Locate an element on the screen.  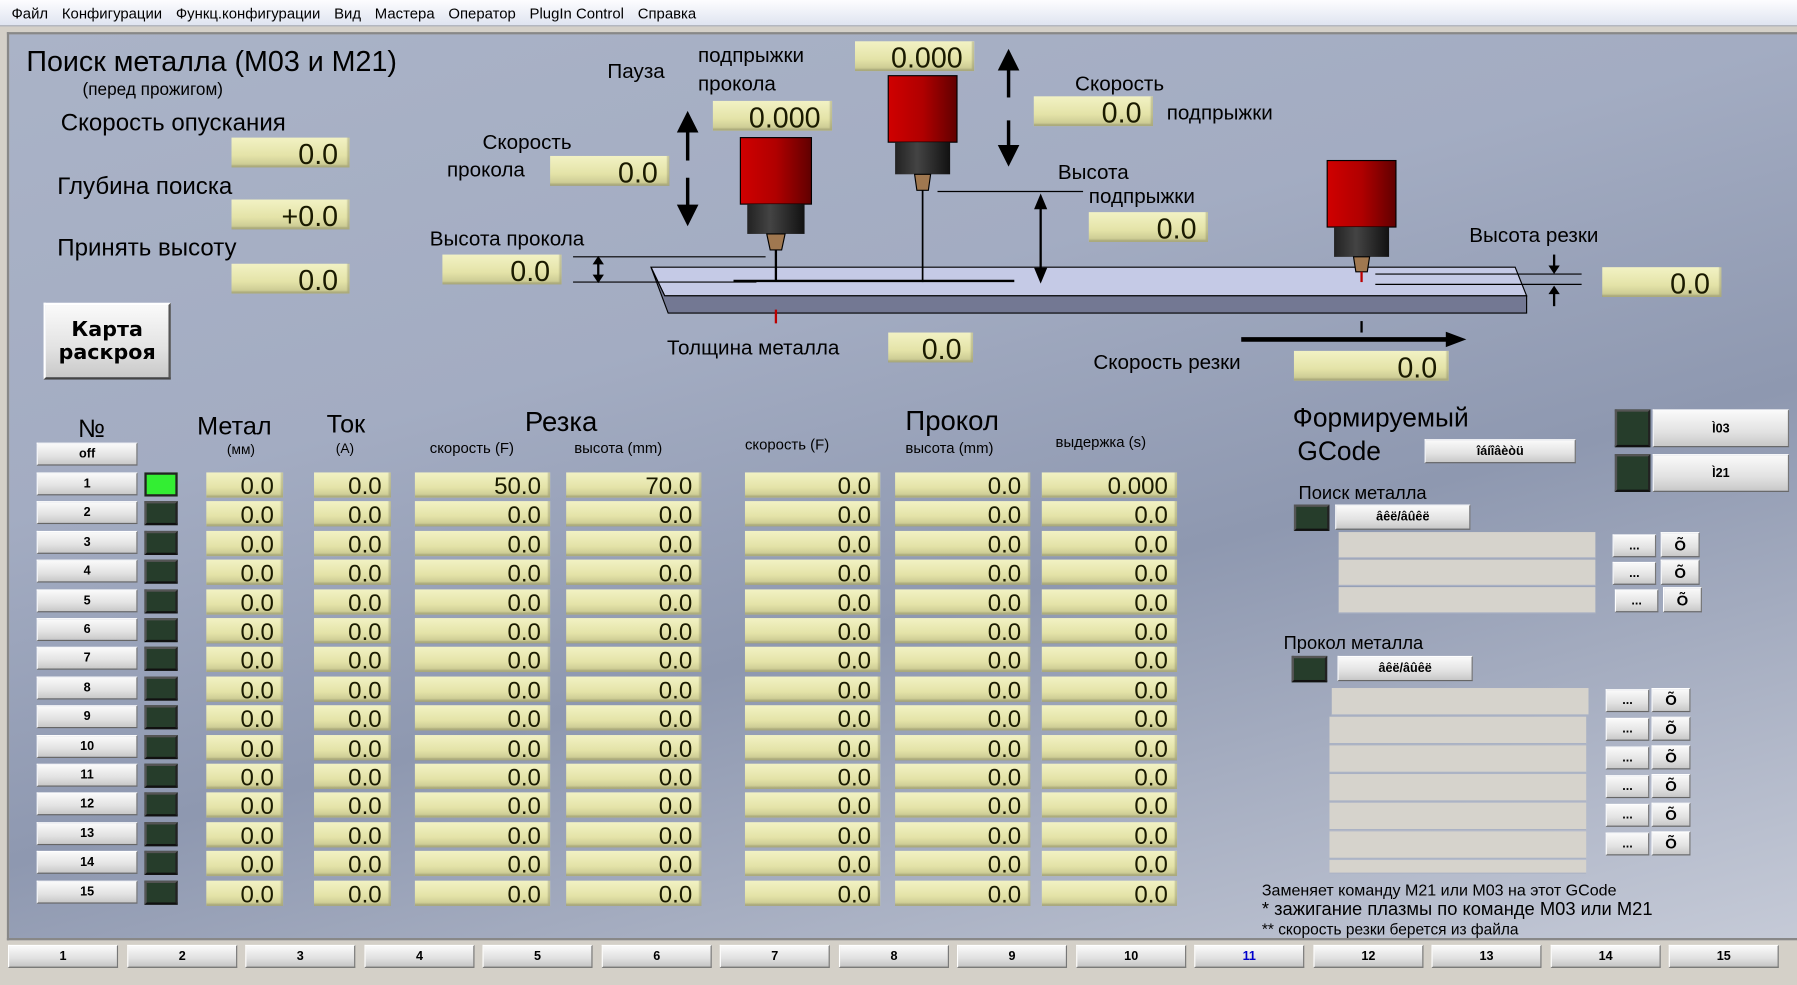
refresh-button: îáíîâèòü is located at coordinates (1500, 451).